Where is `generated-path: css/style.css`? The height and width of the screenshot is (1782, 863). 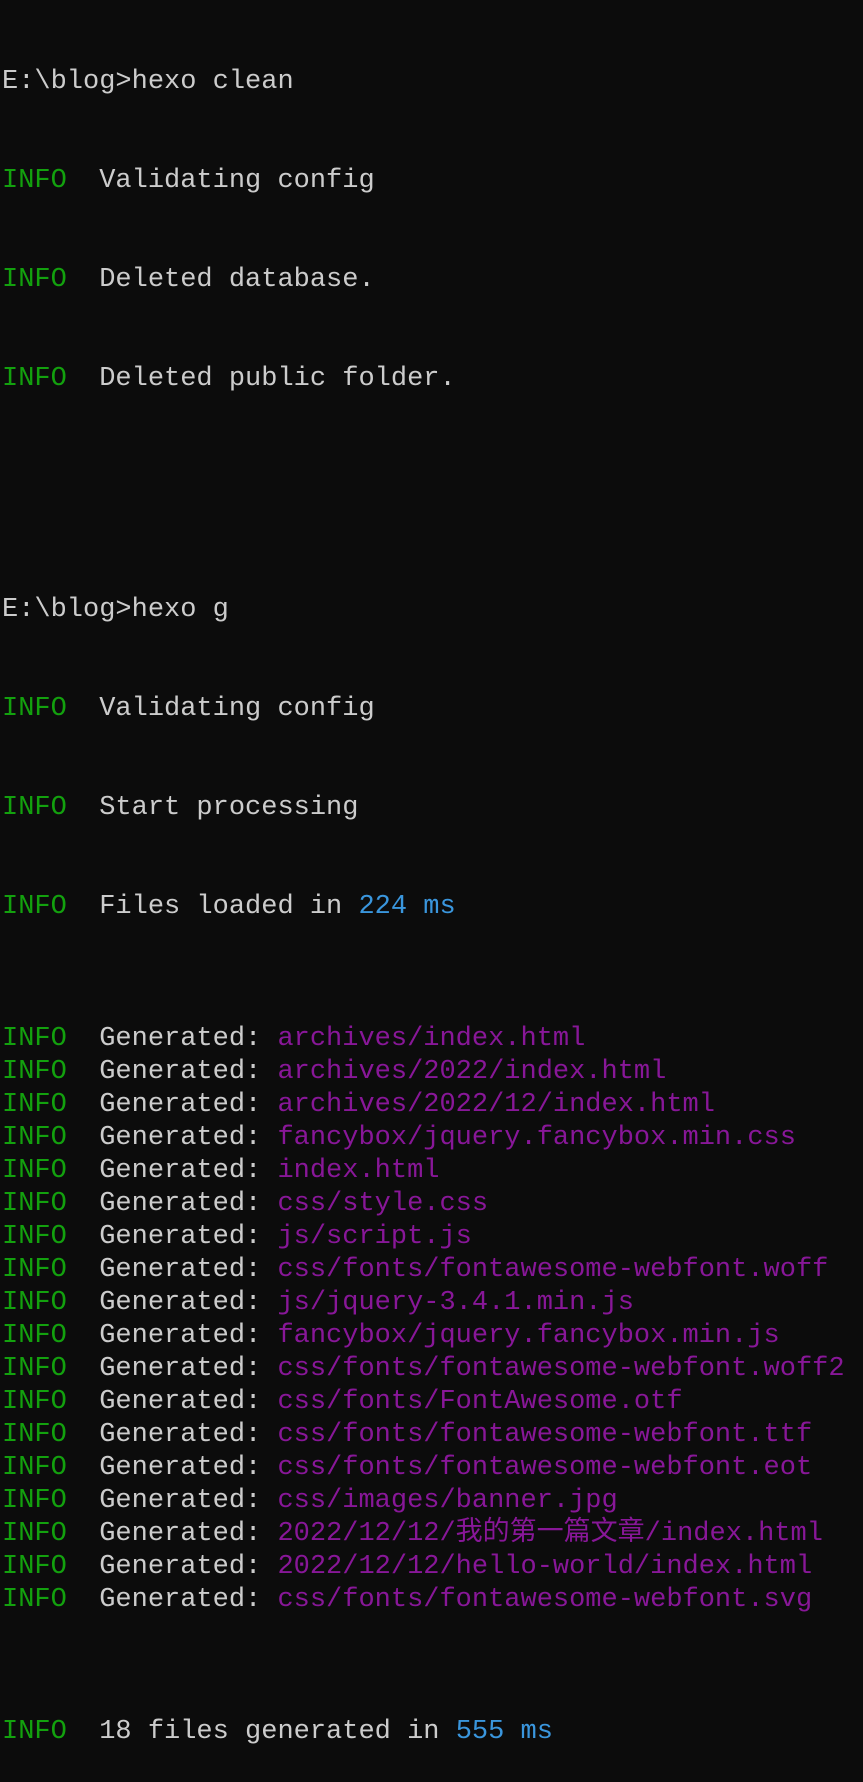 generated-path: css/style.css is located at coordinates (383, 1204).